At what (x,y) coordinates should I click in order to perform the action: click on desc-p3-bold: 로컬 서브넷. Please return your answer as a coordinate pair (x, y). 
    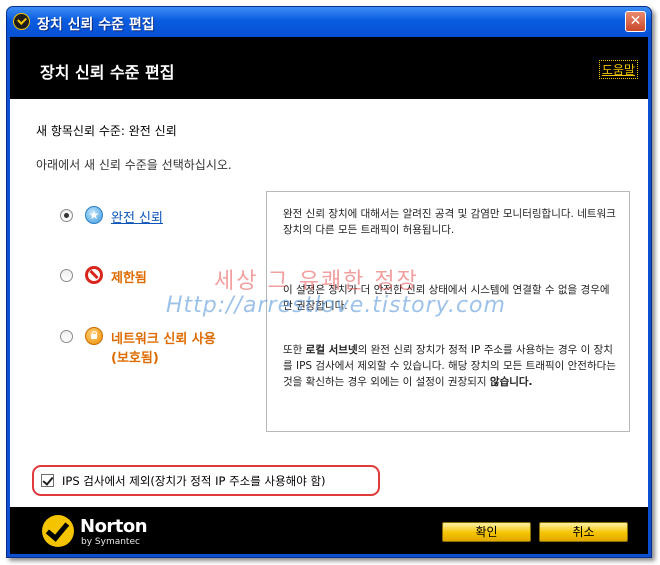
    Looking at the image, I should click on (331, 350).